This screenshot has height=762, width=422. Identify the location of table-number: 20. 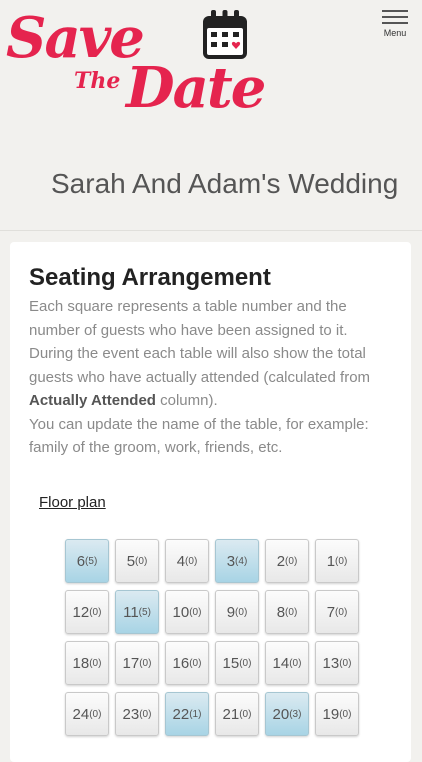
(281, 714).